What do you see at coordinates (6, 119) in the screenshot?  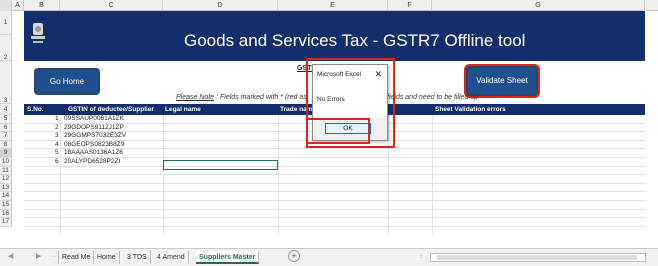 I see `row-number: 5` at bounding box center [6, 119].